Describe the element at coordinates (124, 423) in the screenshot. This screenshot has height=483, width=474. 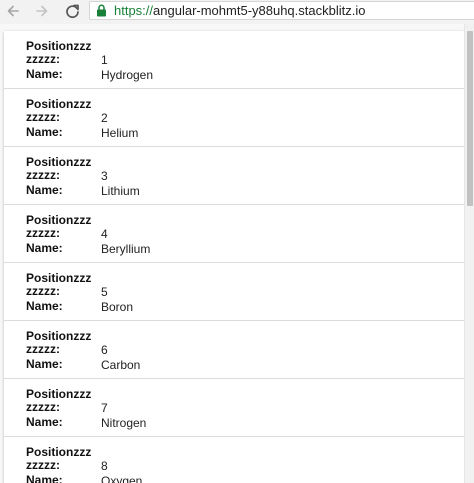
I see `name-value: Nitrogen` at that location.